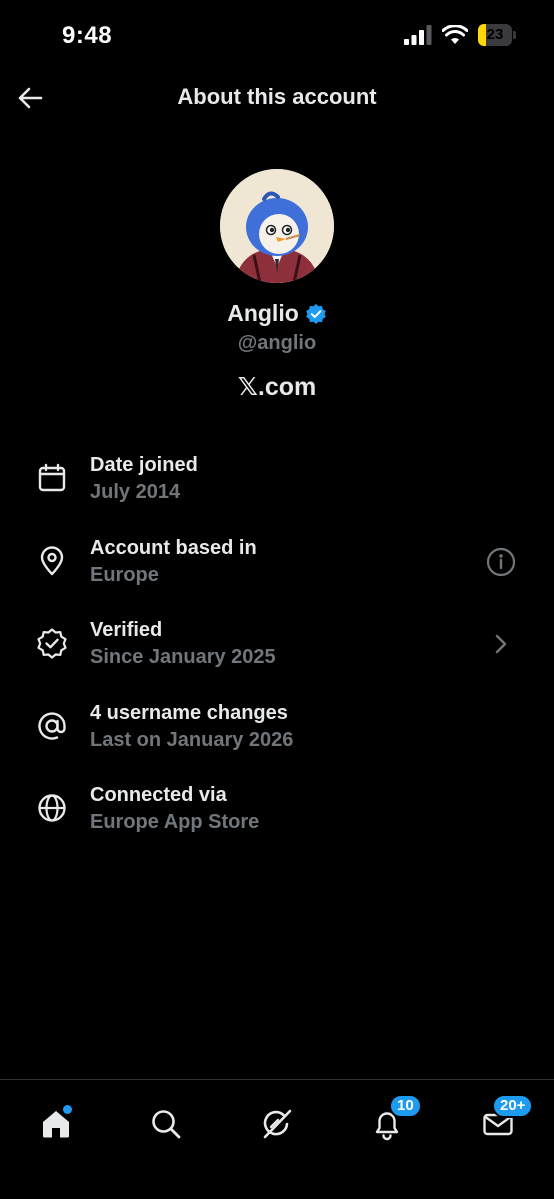  What do you see at coordinates (502, 1123) in the screenshot?
I see `nav-messages: 20+` at bounding box center [502, 1123].